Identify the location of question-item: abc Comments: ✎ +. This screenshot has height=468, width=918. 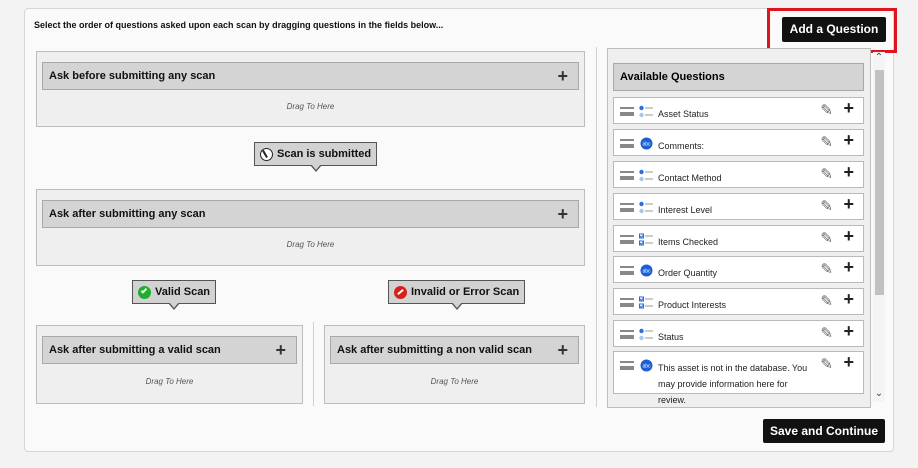
(738, 142).